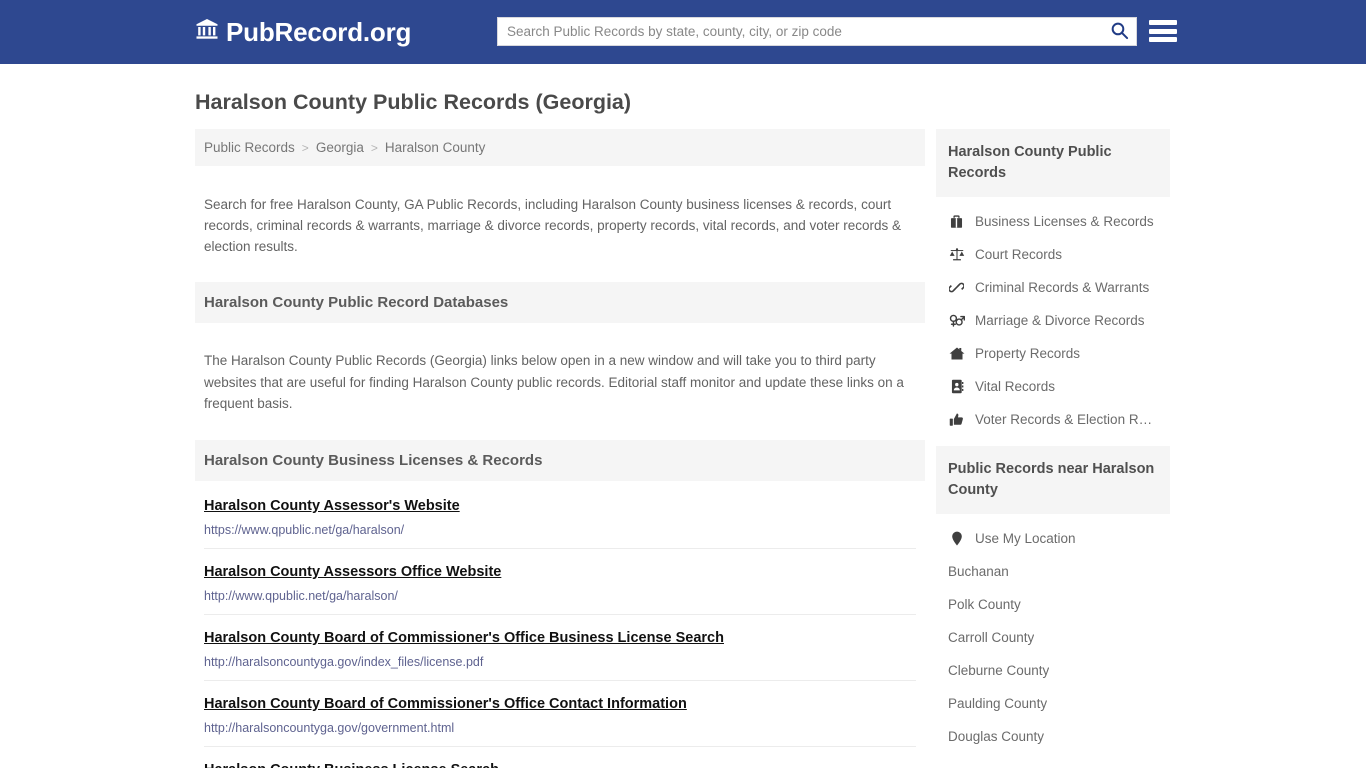 This screenshot has width=1366, height=768. I want to click on address-book-icon, so click(956, 386).